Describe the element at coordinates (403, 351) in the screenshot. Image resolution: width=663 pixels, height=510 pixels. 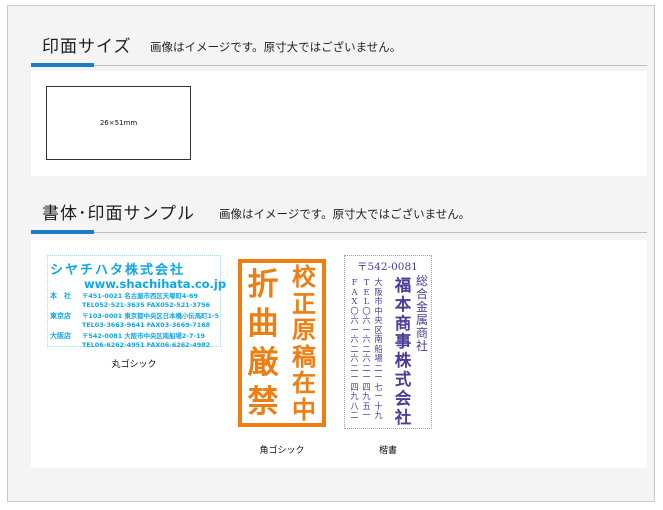
I see `sample-company-column: 福本商事株式会社` at that location.